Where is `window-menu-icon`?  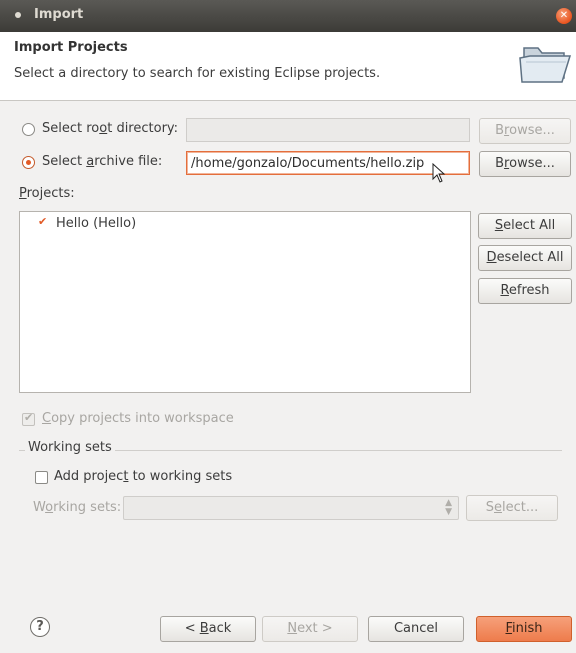
window-menu-icon is located at coordinates (18, 15).